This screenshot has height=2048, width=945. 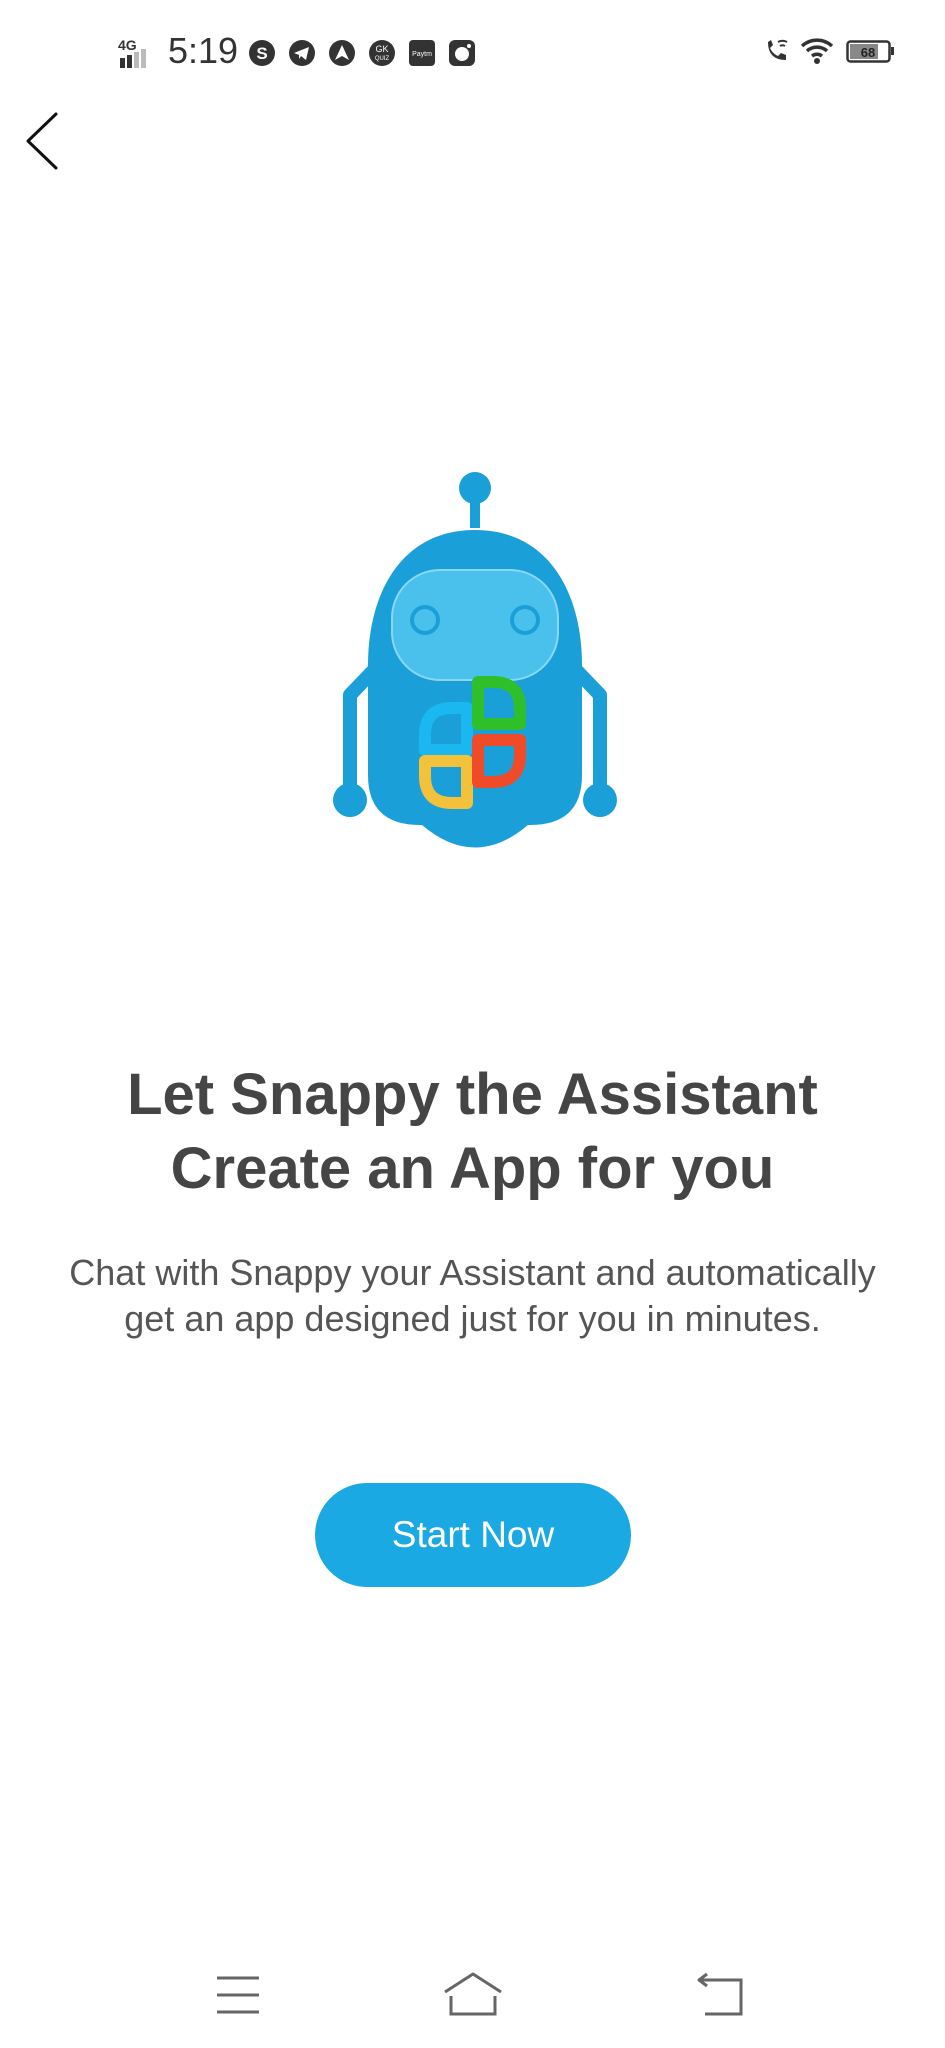 What do you see at coordinates (462, 53) in the screenshot?
I see `camera-app-icon` at bounding box center [462, 53].